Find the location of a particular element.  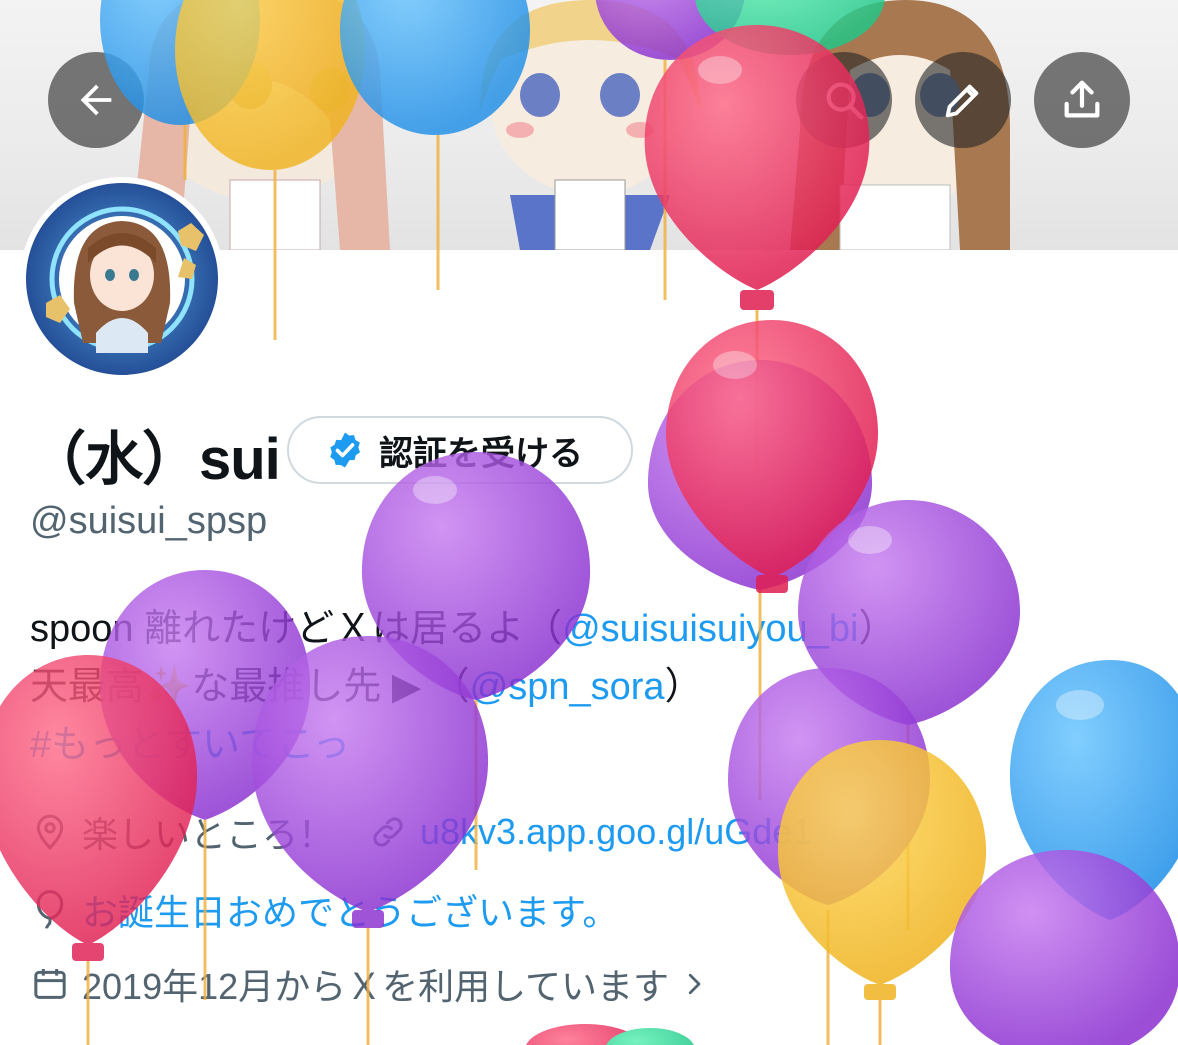

location-pin-icon is located at coordinates (50, 832).